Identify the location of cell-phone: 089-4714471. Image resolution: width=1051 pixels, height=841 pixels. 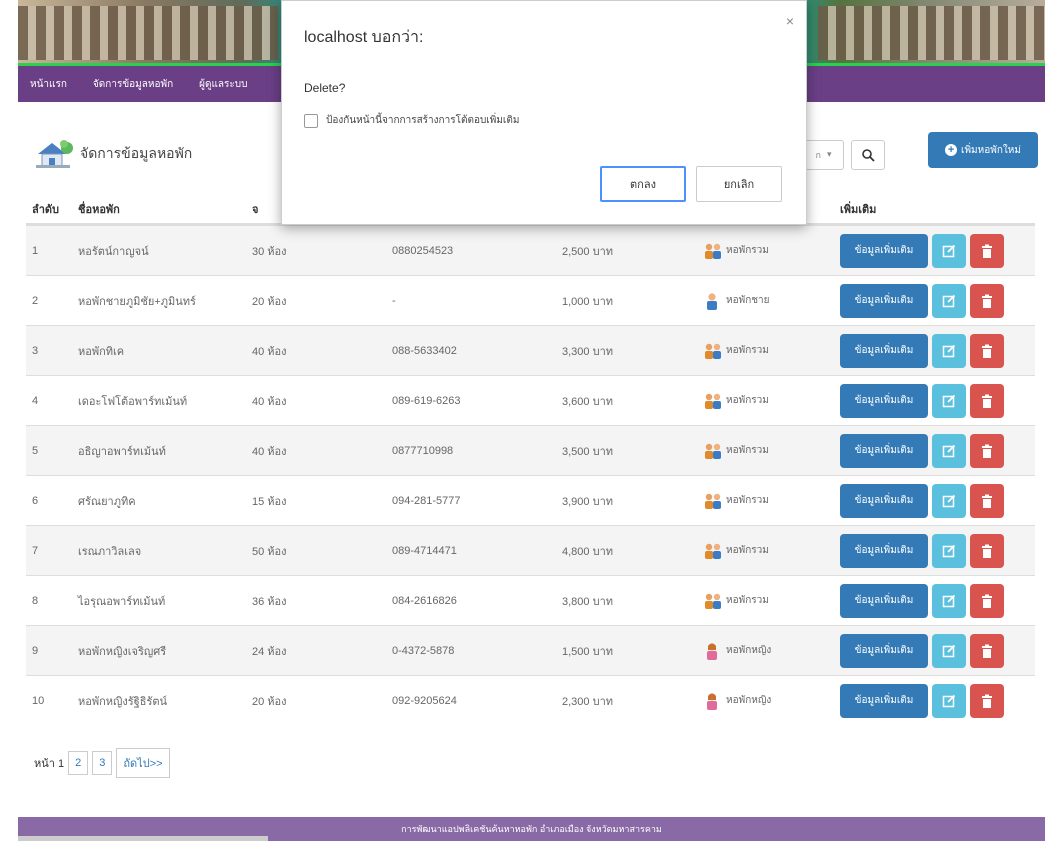
(424, 550).